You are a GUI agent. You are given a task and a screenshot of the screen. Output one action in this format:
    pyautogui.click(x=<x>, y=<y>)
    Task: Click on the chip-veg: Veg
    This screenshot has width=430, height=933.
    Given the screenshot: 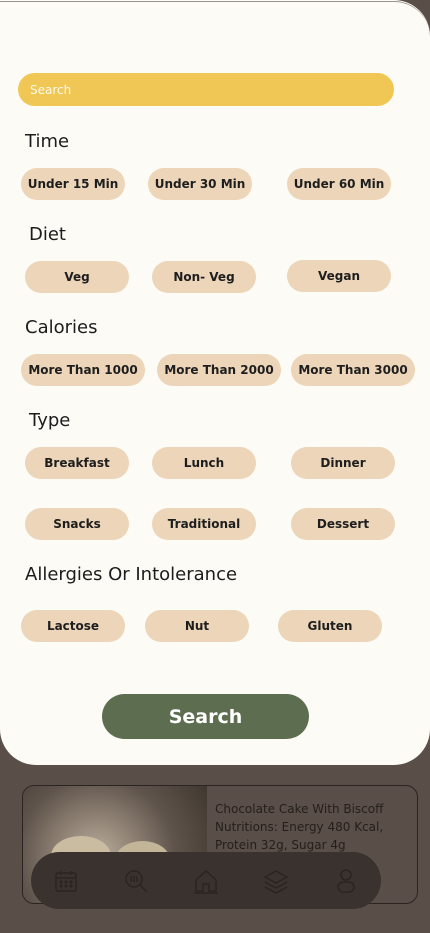 What is the action you would take?
    pyautogui.click(x=77, y=277)
    